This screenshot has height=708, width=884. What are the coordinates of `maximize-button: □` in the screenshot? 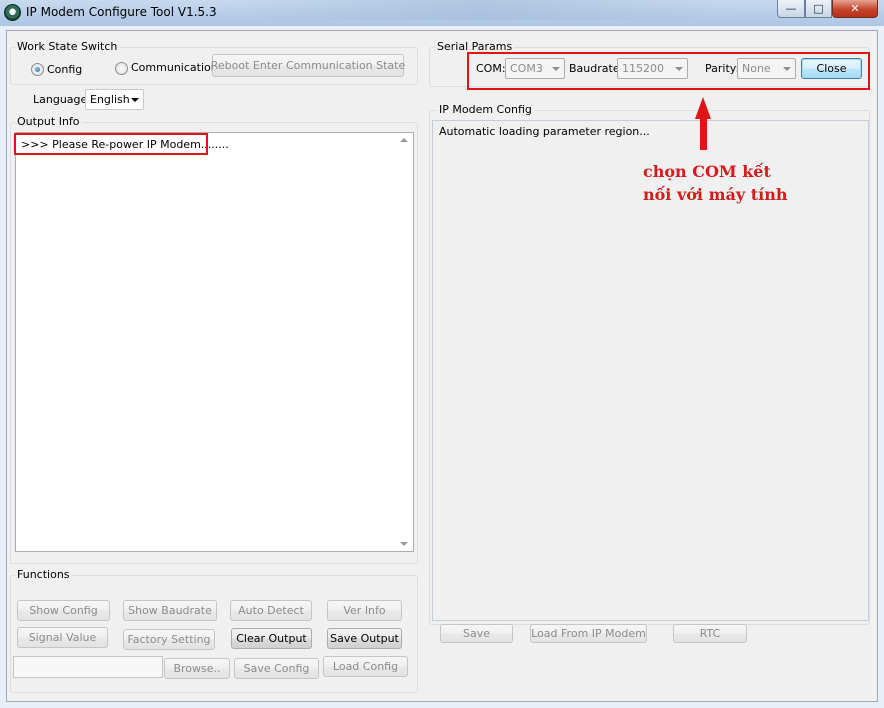 It's located at (818, 9).